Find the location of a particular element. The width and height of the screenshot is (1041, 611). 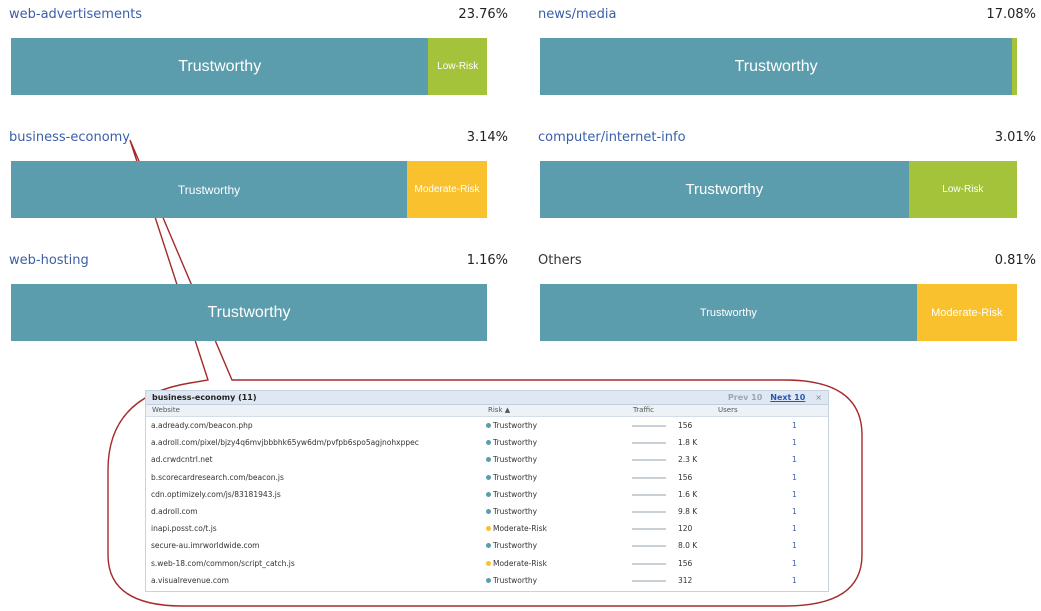

website-cell: ad.crwdcntrl.net is located at coordinates (182, 459).